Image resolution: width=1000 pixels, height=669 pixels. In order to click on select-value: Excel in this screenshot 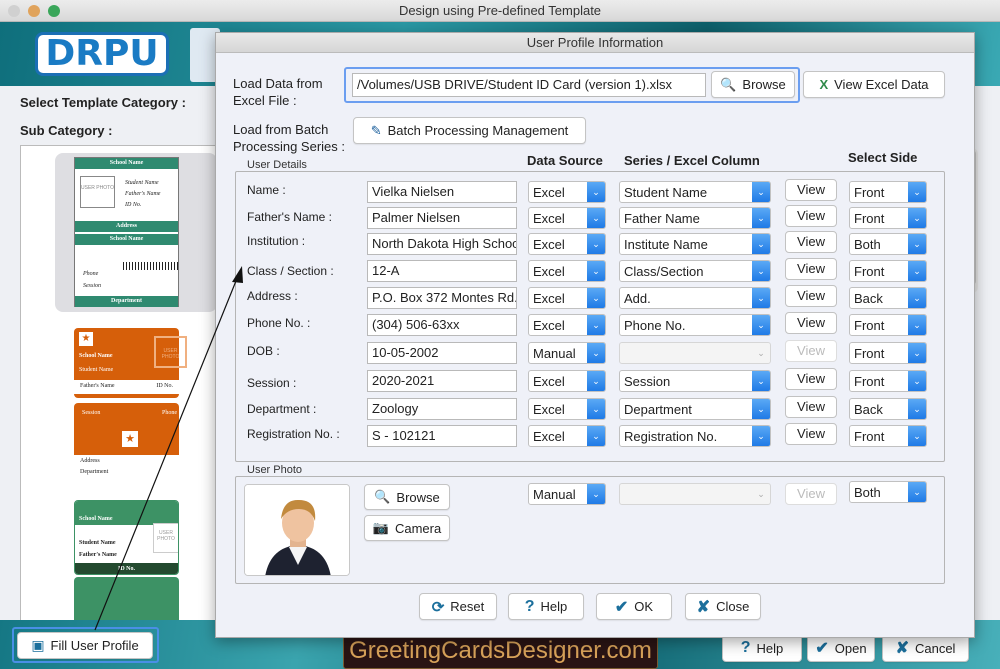, I will do `click(549, 271)`.